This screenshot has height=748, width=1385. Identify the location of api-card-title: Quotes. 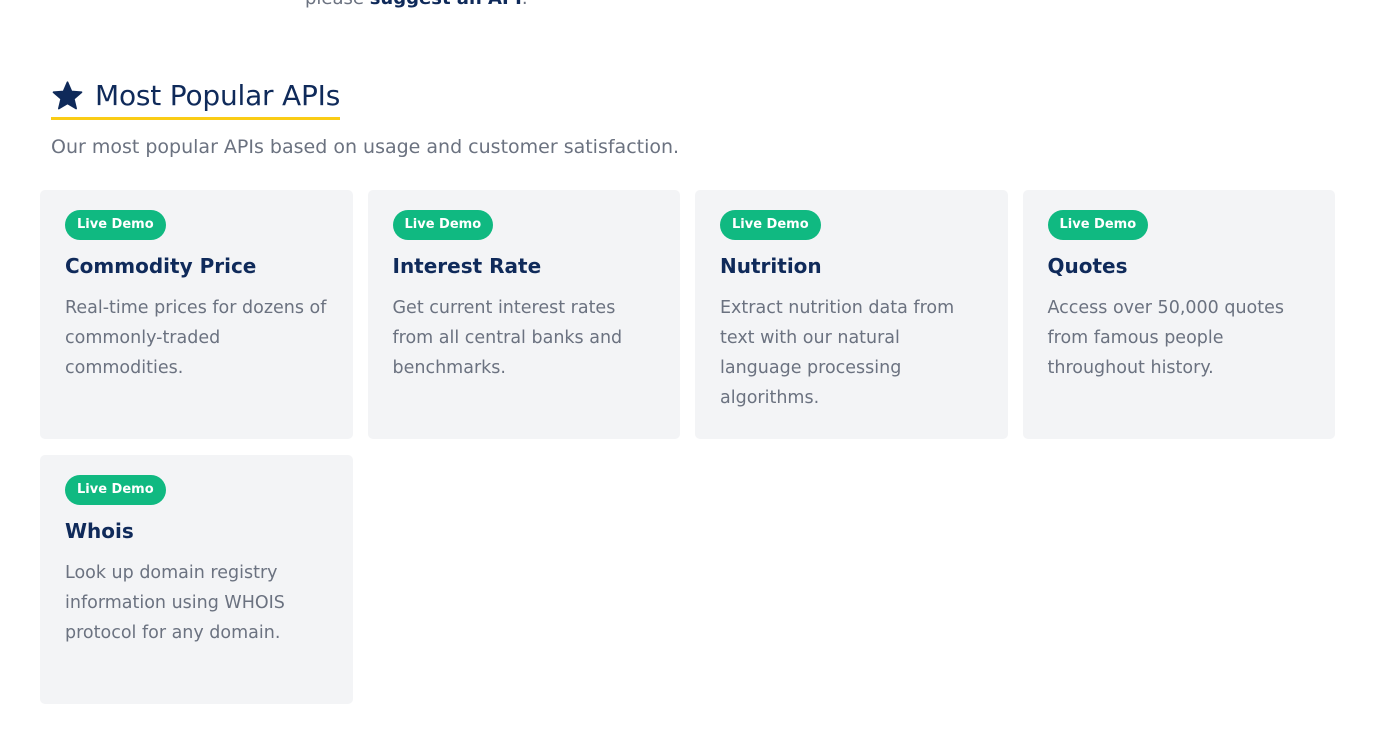
(1179, 266).